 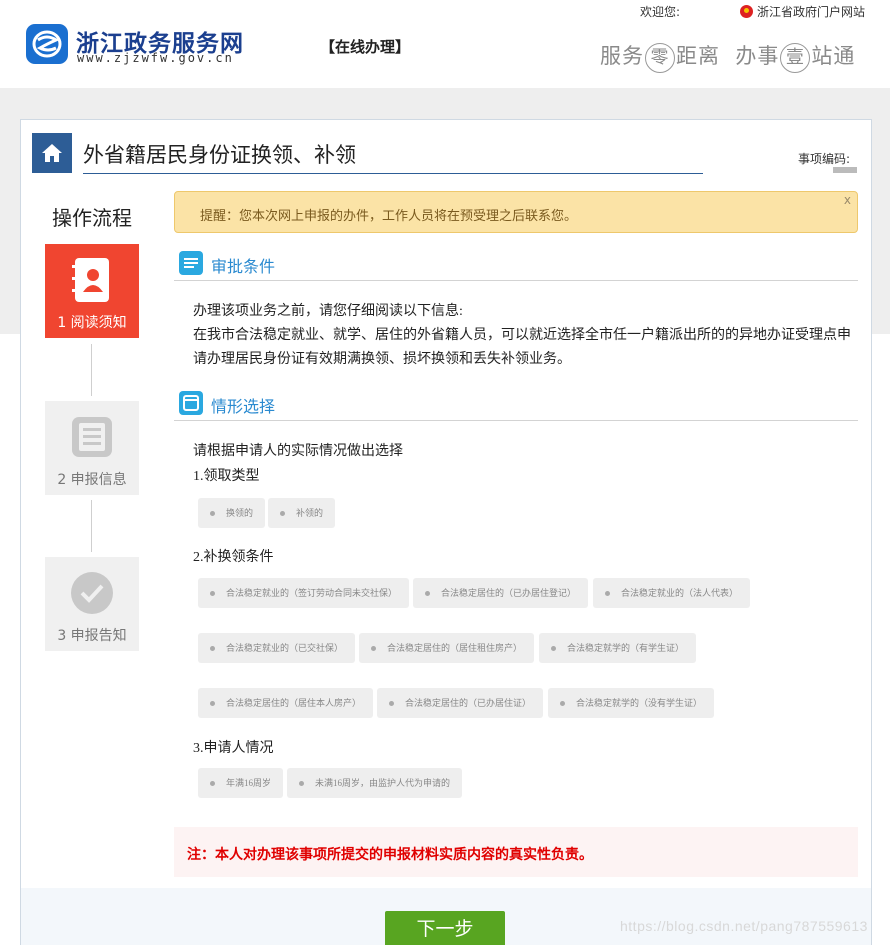 What do you see at coordinates (304, 593) in the screenshot?
I see `option-chip: 合法稳定就业的（签订劳动合同未交社保）` at bounding box center [304, 593].